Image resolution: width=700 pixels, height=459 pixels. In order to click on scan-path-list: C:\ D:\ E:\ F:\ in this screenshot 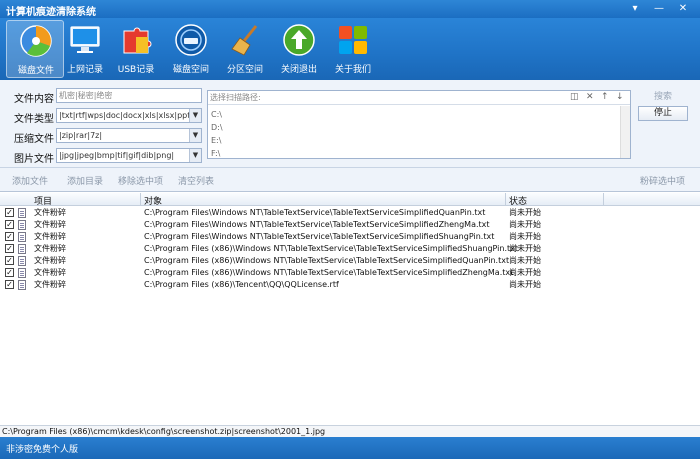, I will do `click(217, 134)`.